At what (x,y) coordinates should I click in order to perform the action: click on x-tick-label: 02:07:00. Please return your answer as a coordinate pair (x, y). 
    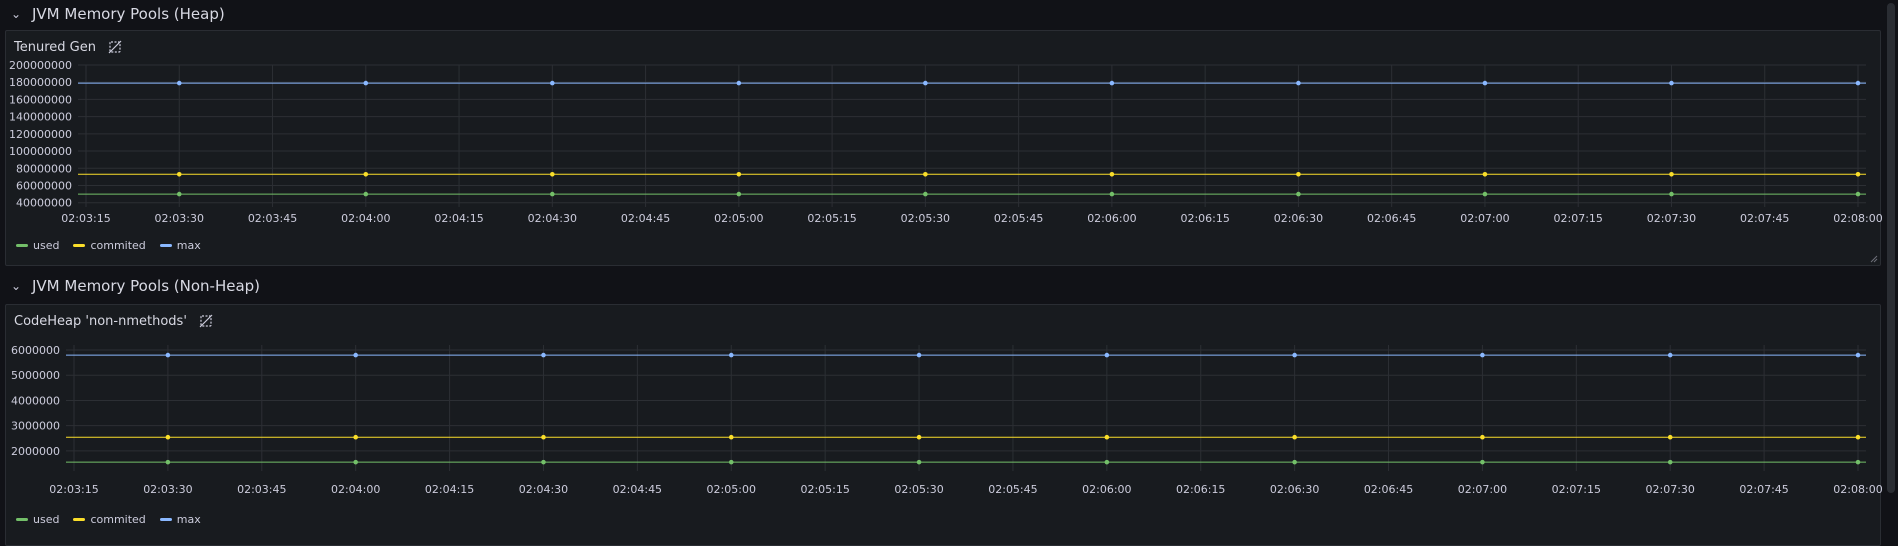
    Looking at the image, I should click on (1482, 489).